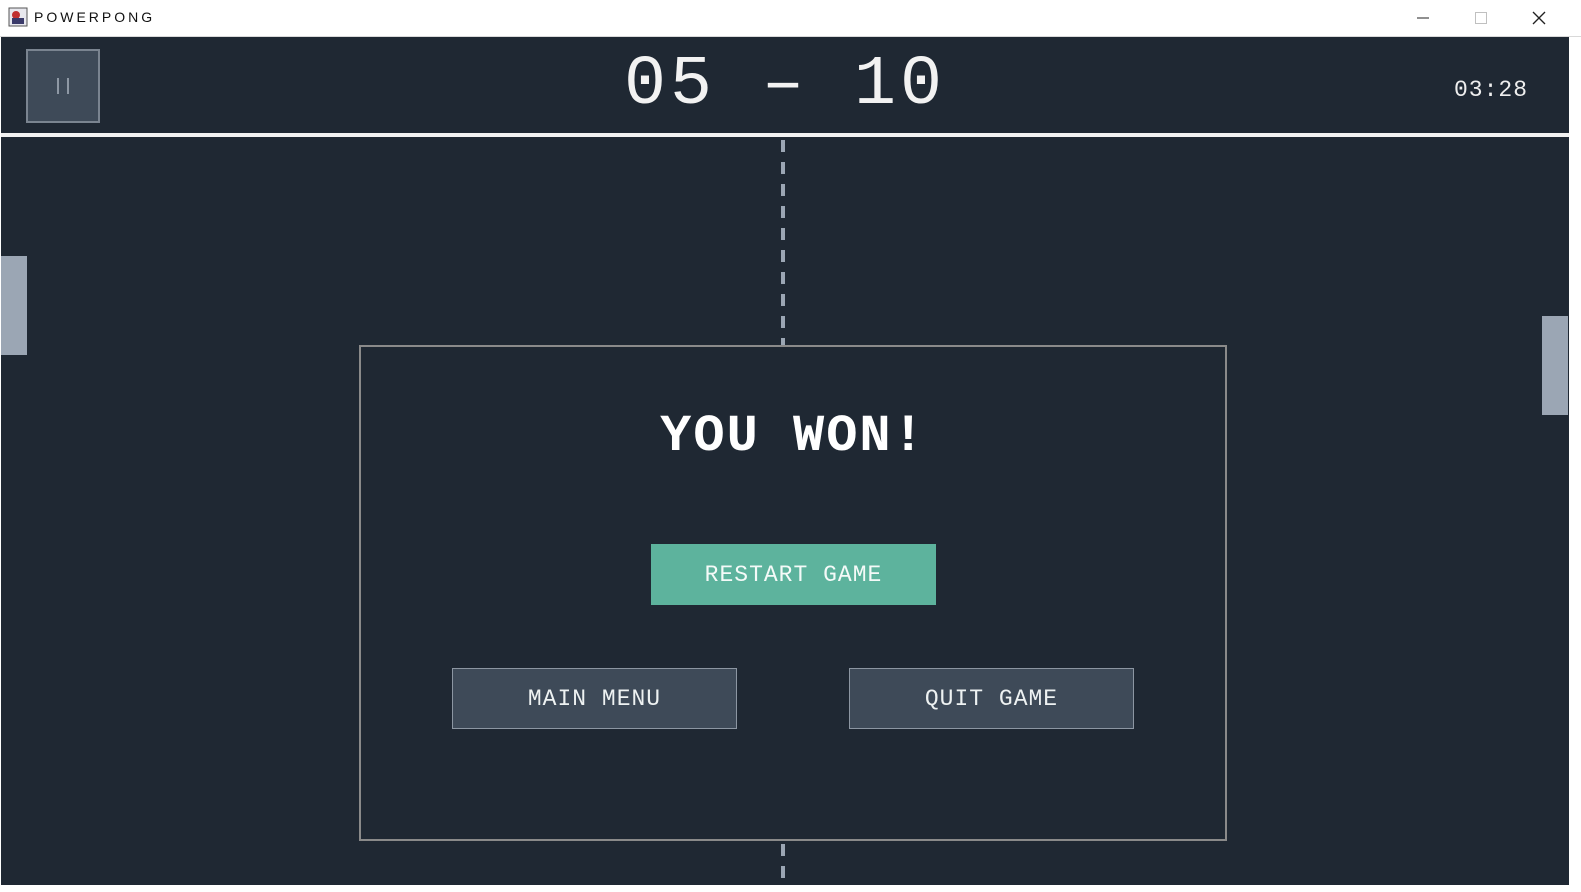 The image size is (1581, 892). I want to click on close-button, so click(1539, 18).